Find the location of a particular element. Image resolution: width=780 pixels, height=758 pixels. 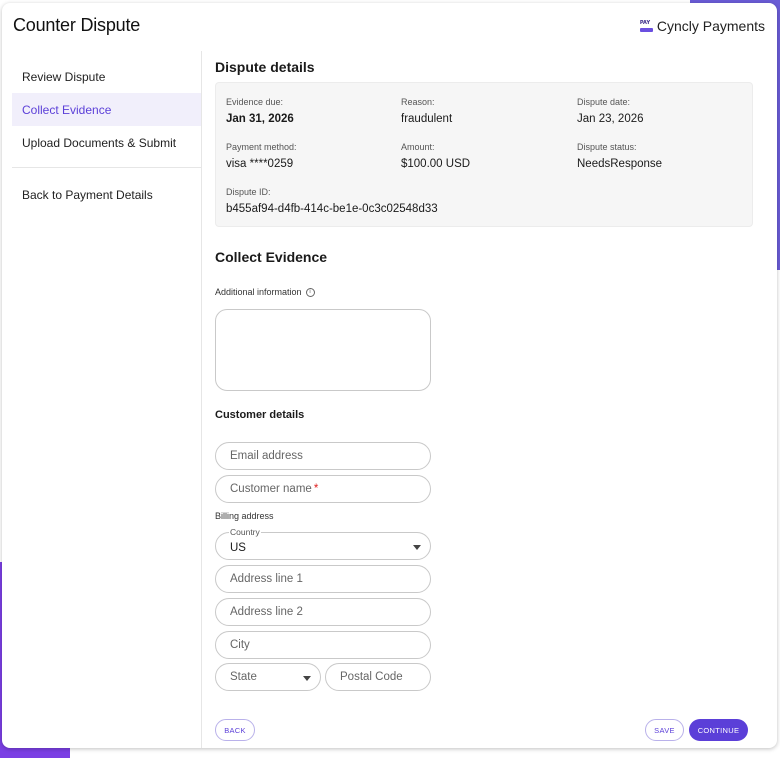

back-button: BACK is located at coordinates (235, 730).